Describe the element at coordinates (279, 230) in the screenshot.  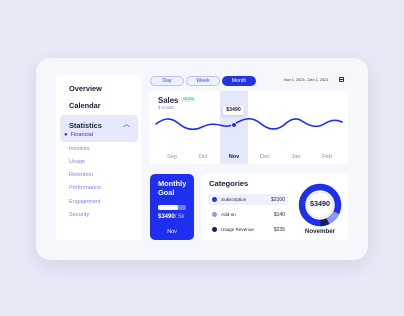
I see `category-amount: $235` at that location.